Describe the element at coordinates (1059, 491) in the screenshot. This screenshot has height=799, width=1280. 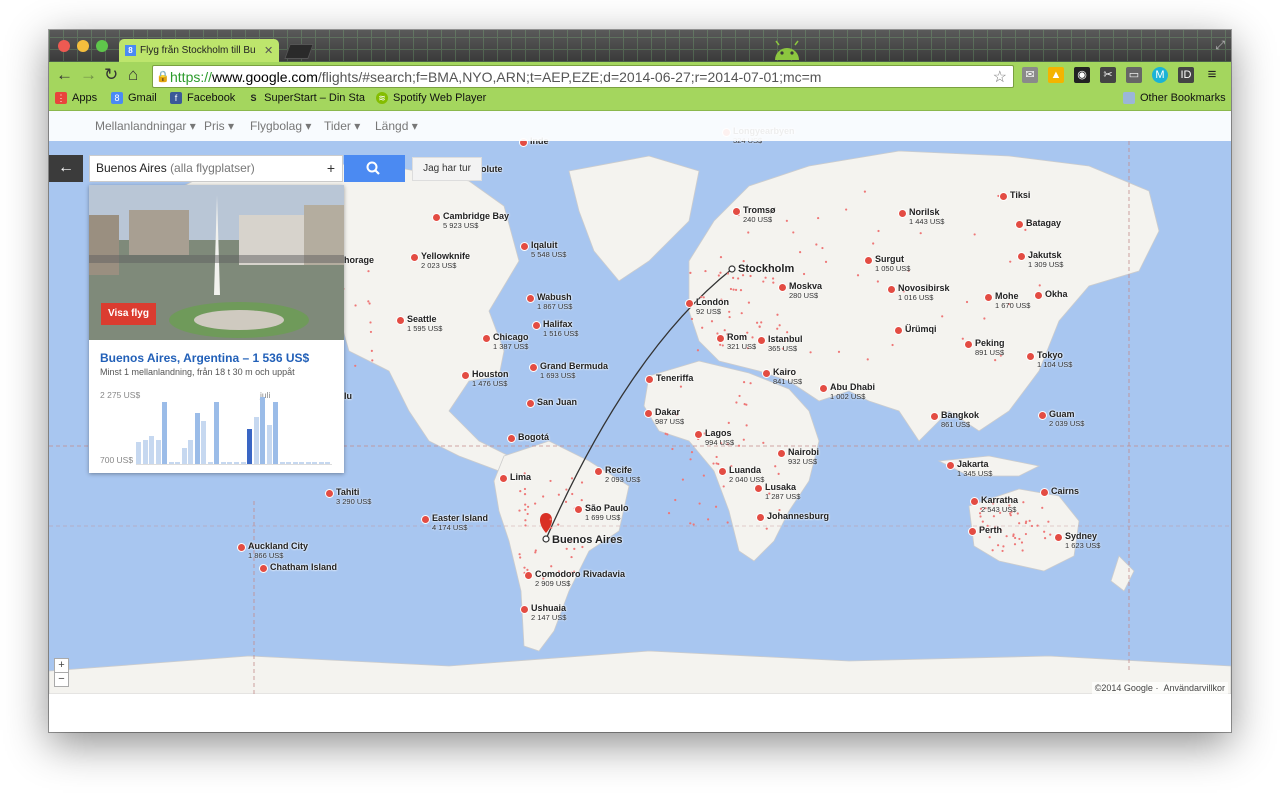
I see `city-marker: Cairns` at that location.